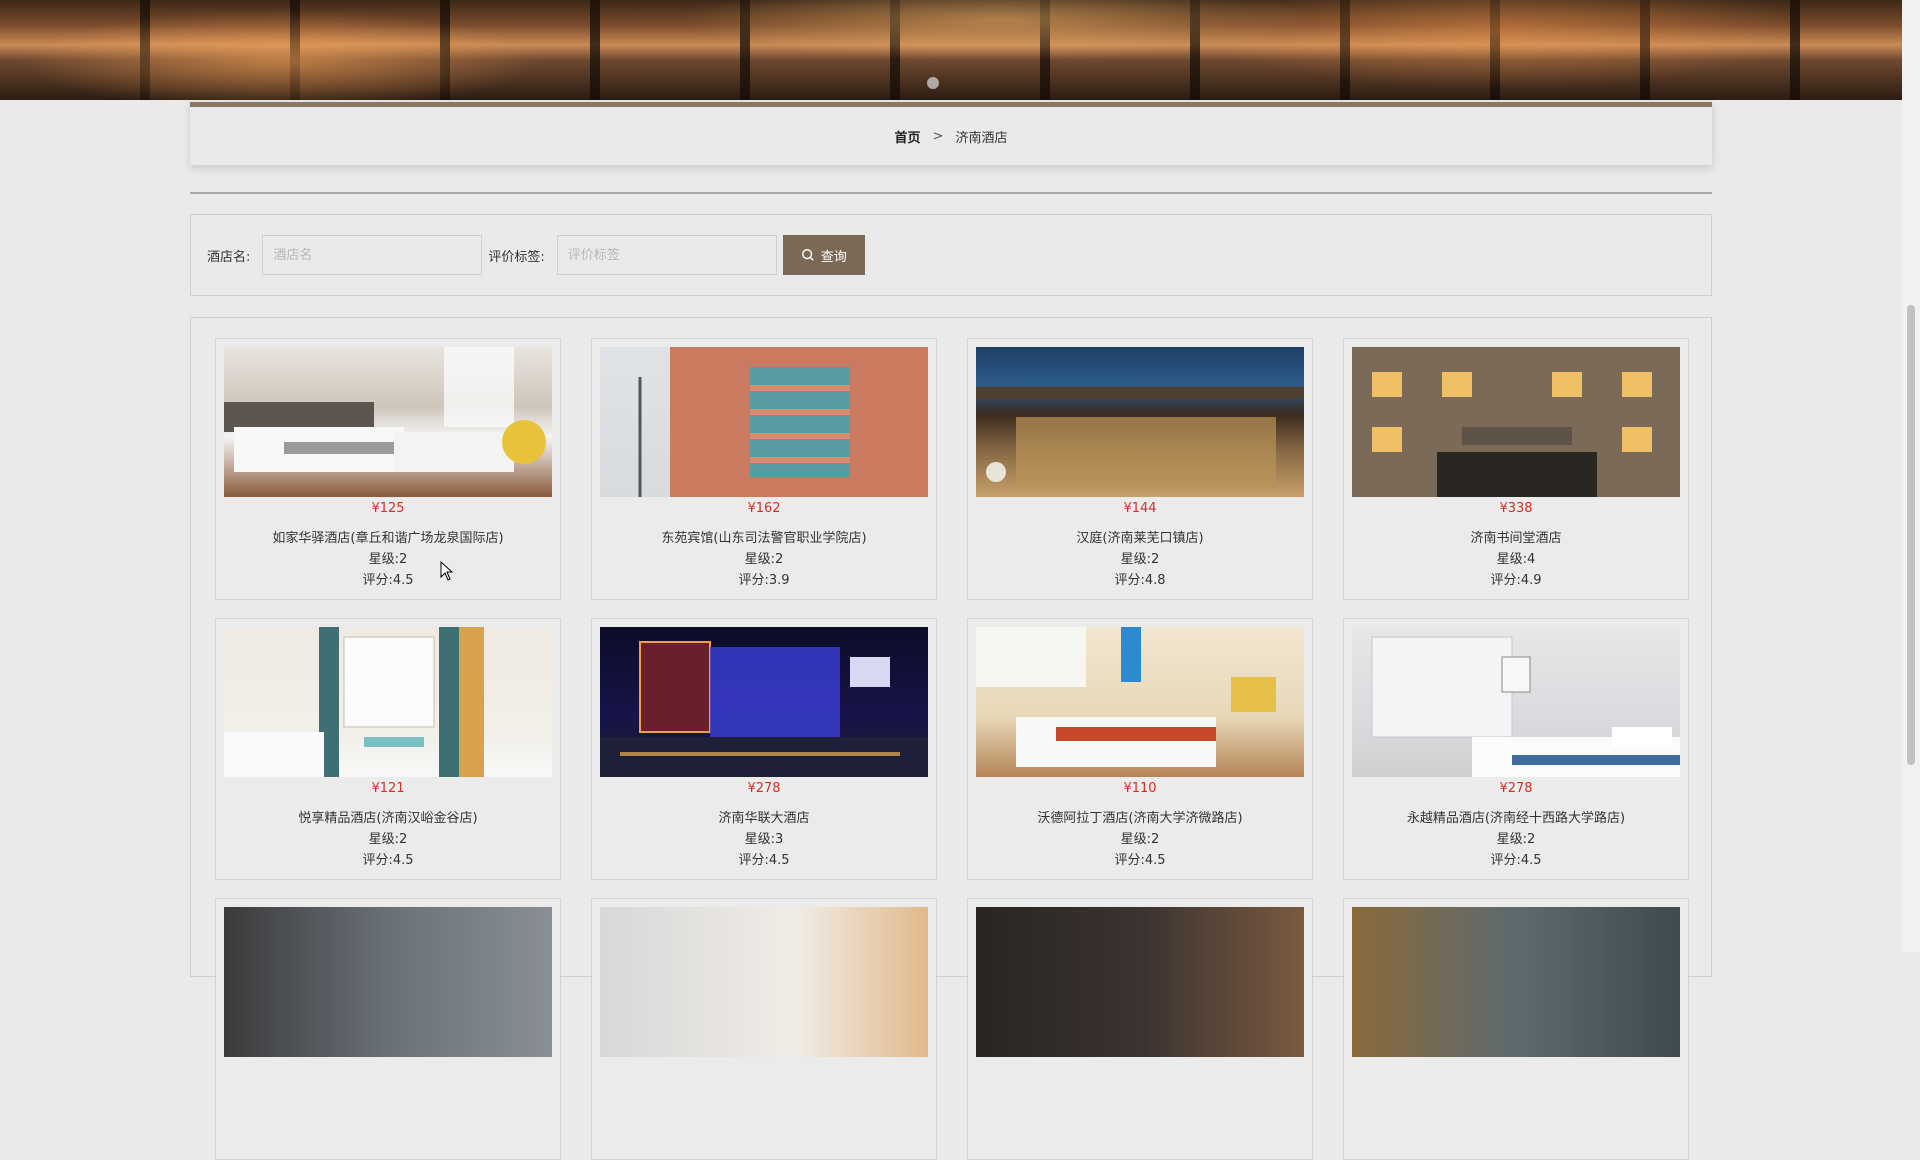  What do you see at coordinates (1516, 816) in the screenshot?
I see `hotel-name: 永越精品酒店(济南经十西路大学路店)` at bounding box center [1516, 816].